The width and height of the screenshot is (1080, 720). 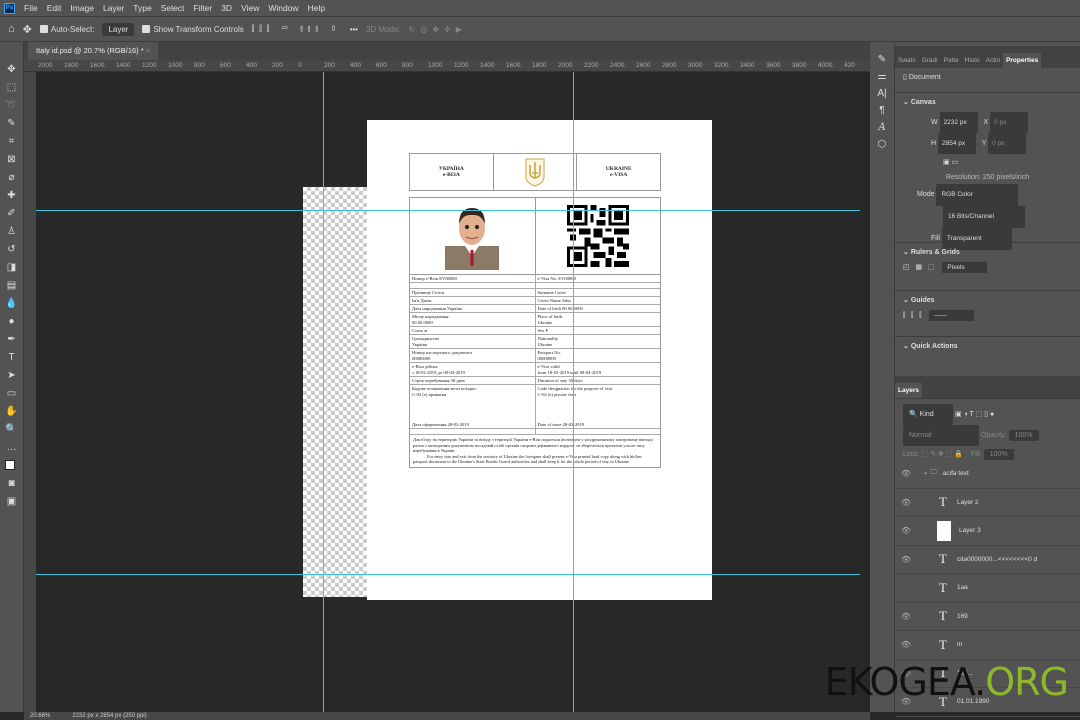 What do you see at coordinates (12, 249) in the screenshot?
I see `history-brush-icon: ↺` at bounding box center [12, 249].